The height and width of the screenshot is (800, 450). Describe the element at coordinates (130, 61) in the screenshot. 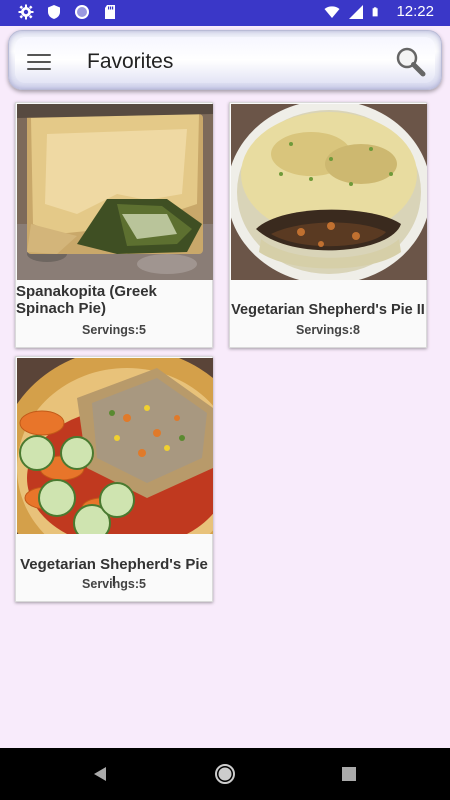

I see `page-title: Favorites` at that location.